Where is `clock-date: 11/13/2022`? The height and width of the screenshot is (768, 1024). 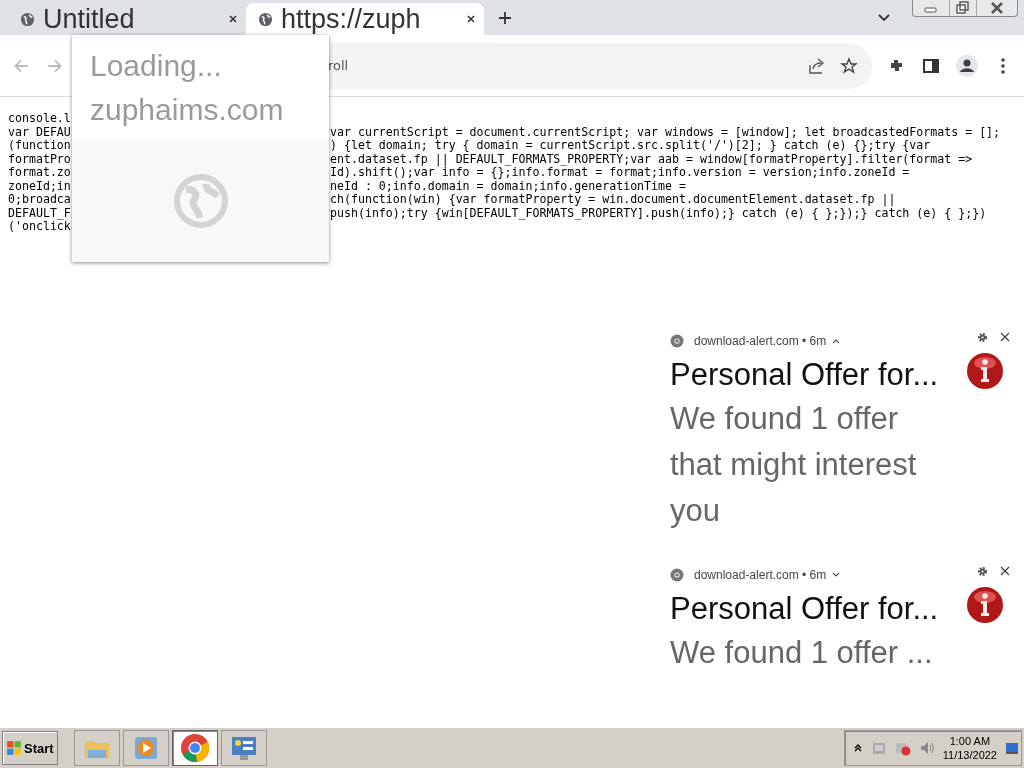 clock-date: 11/13/2022 is located at coordinates (969, 755).